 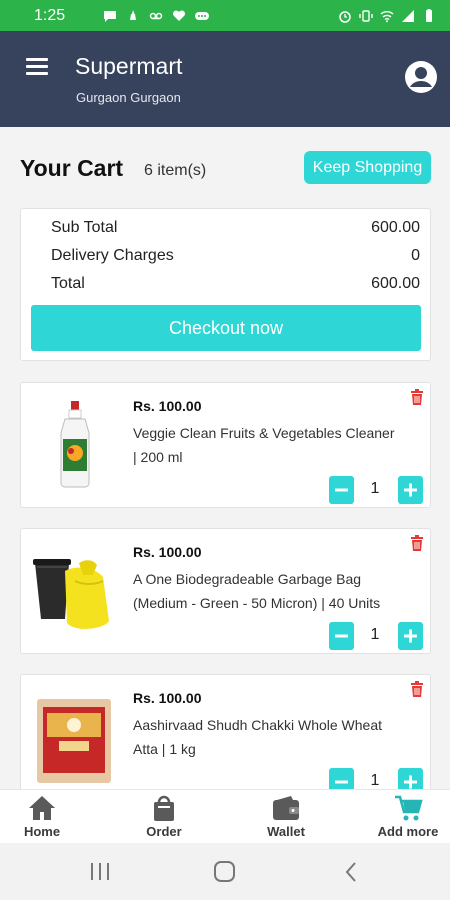 I want to click on nav-add-more-label: Add more, so click(x=408, y=831).